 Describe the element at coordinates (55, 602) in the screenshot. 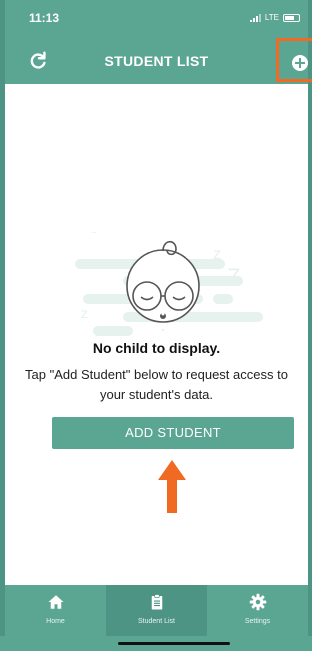

I see `home-icon` at that location.